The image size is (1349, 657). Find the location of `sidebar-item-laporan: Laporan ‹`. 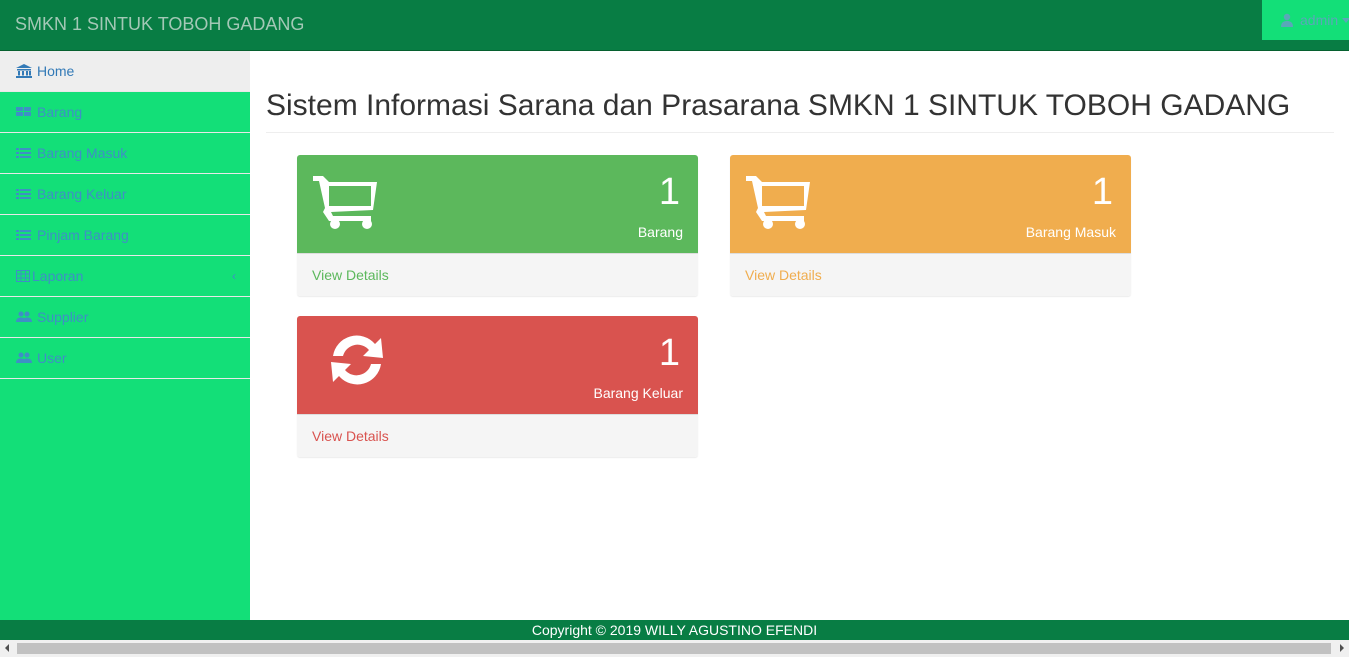

sidebar-item-laporan: Laporan ‹ is located at coordinates (125, 276).